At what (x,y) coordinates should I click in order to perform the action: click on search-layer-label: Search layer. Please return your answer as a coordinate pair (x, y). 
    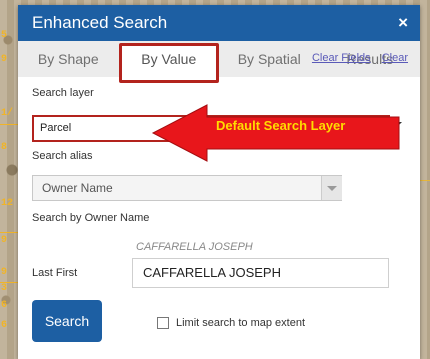
    Looking at the image, I should click on (63, 93).